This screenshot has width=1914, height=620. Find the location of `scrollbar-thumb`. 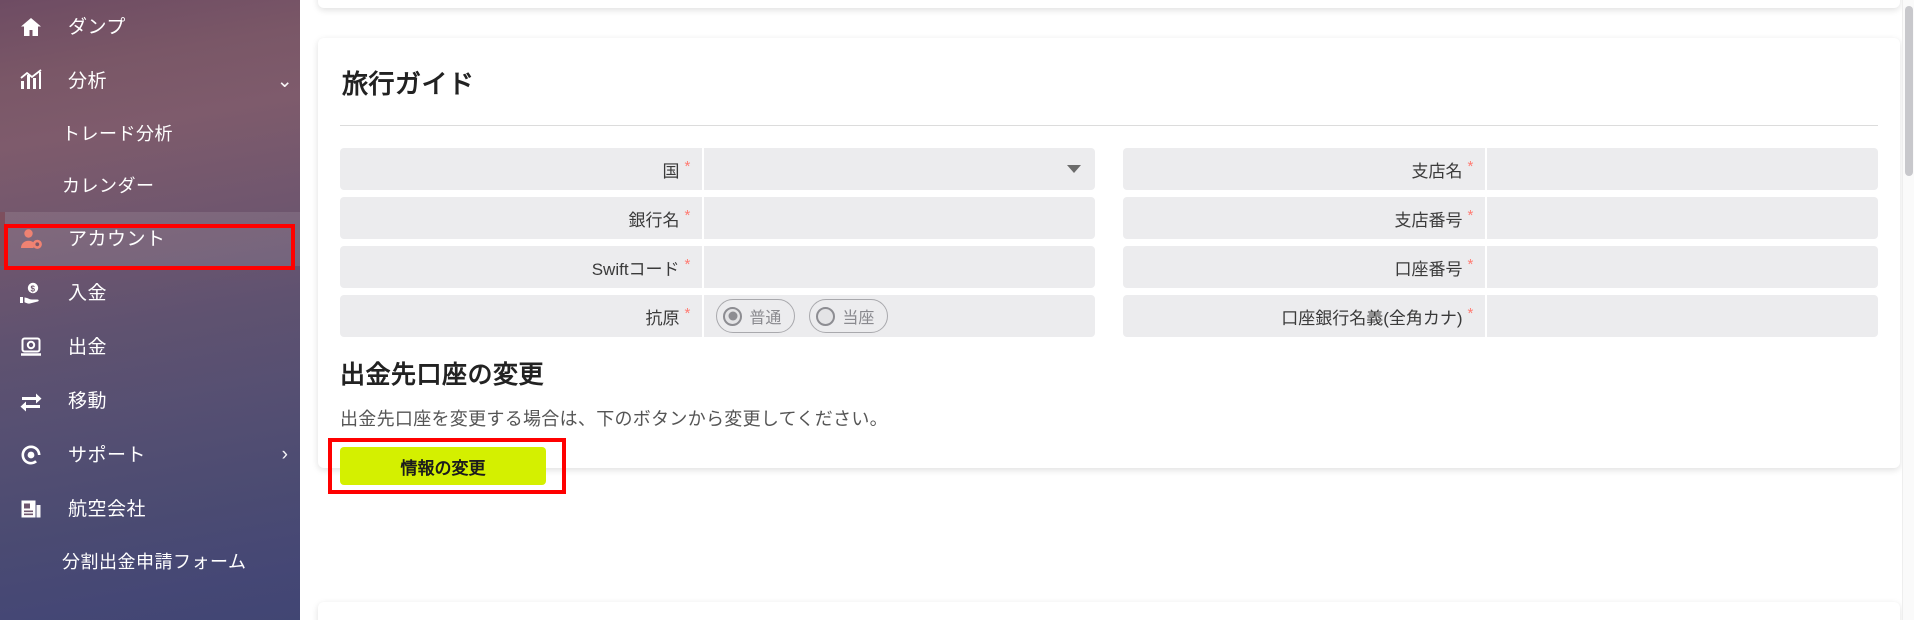

scrollbar-thumb is located at coordinates (1909, 91).